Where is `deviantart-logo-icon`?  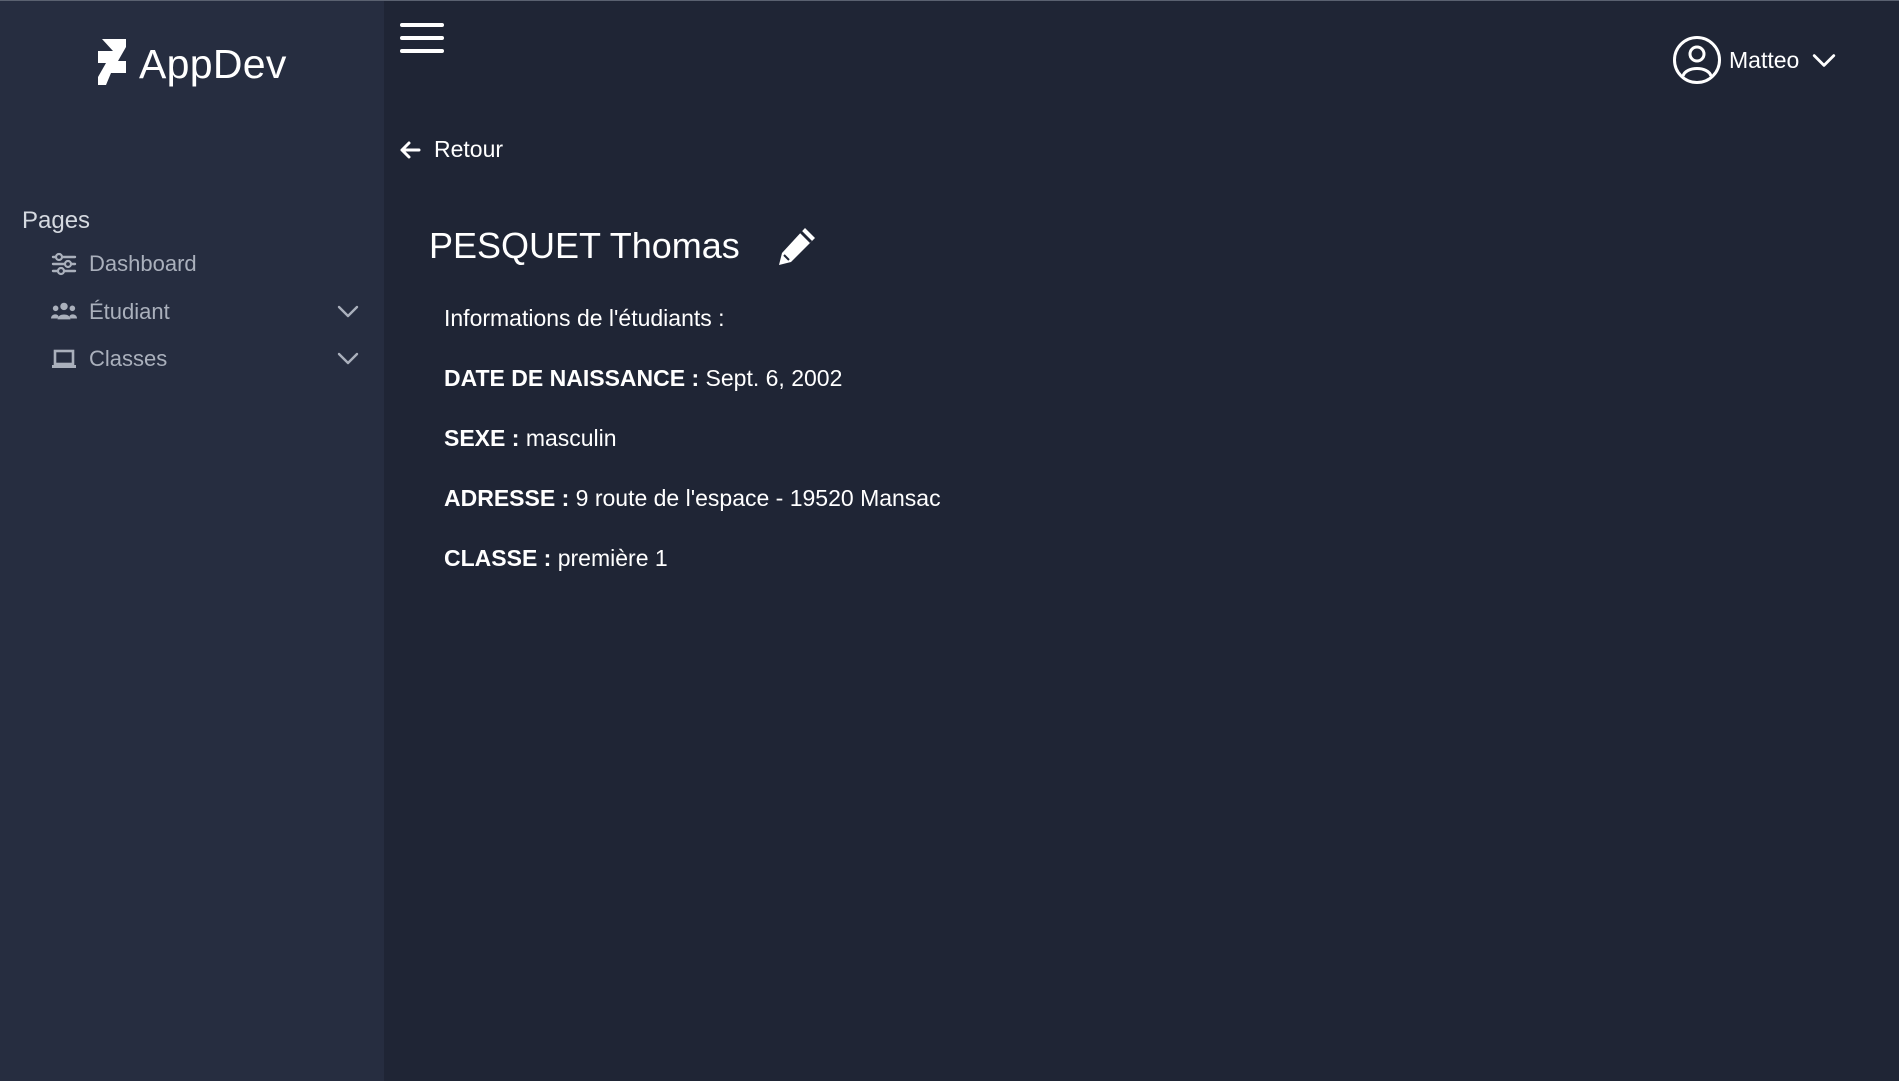 deviantart-logo-icon is located at coordinates (112, 64).